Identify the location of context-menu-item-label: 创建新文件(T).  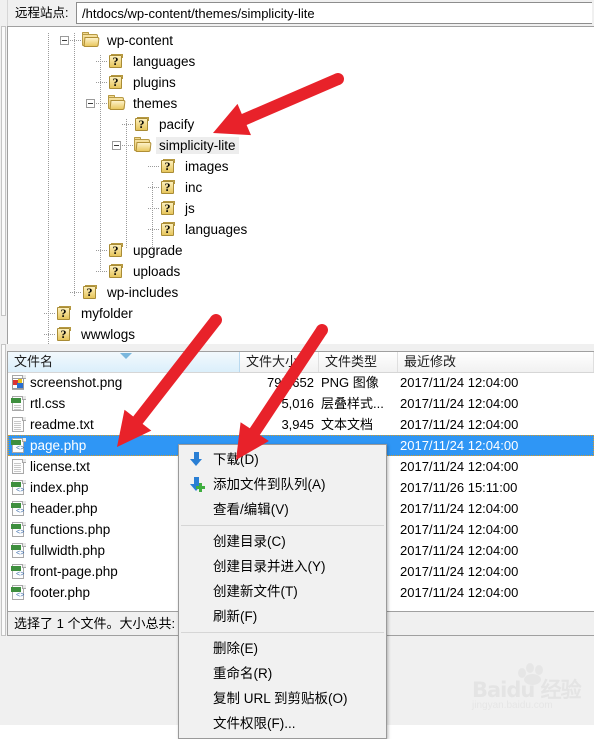
(255, 591).